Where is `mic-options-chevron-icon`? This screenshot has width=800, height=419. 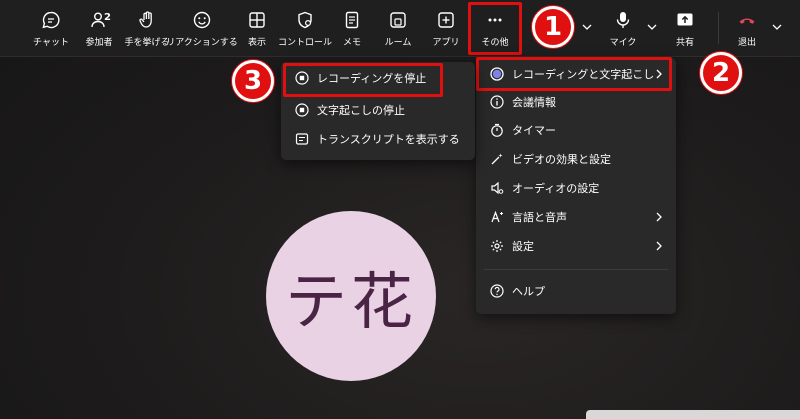
mic-options-chevron-icon is located at coordinates (652, 27).